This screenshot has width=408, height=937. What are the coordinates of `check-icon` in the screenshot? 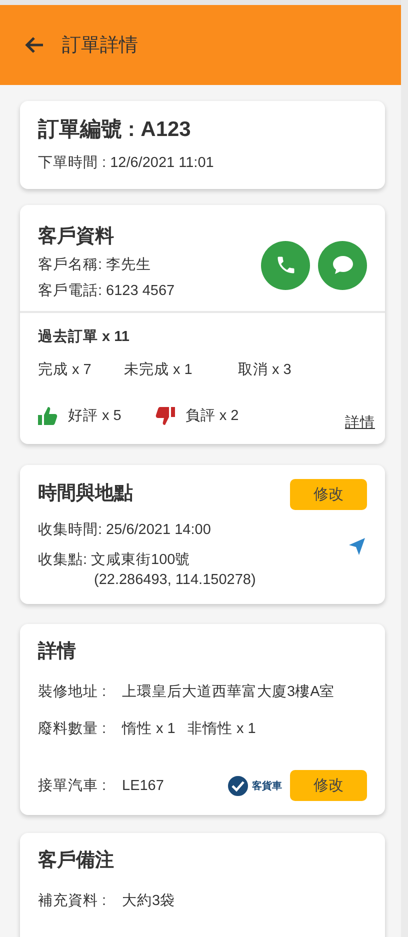 It's located at (238, 786).